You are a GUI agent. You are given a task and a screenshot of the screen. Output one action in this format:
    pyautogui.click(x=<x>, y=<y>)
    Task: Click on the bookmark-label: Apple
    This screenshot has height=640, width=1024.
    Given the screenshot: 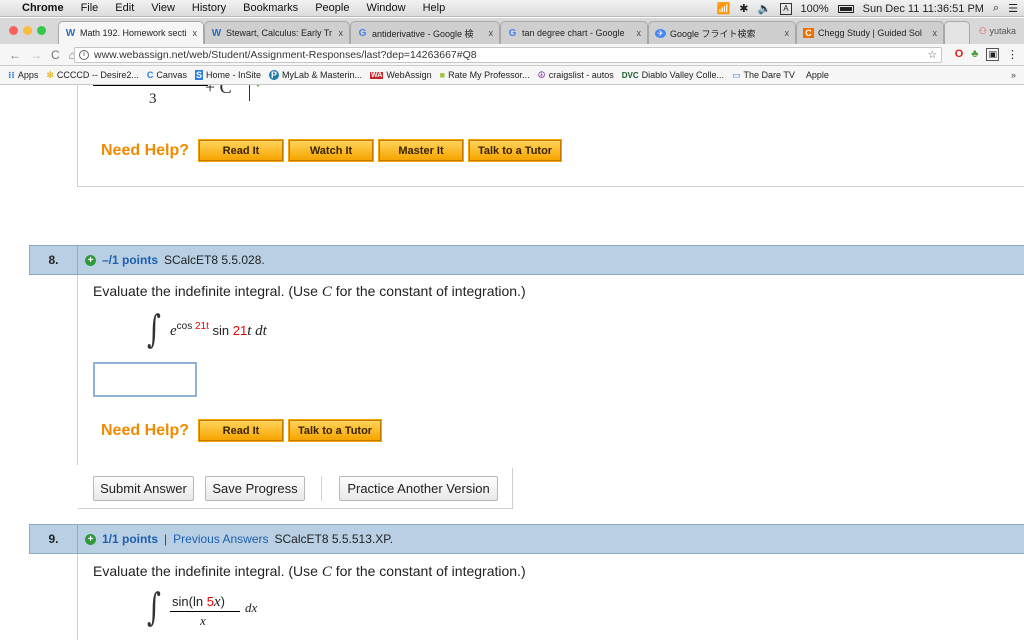 What is the action you would take?
    pyautogui.click(x=817, y=75)
    